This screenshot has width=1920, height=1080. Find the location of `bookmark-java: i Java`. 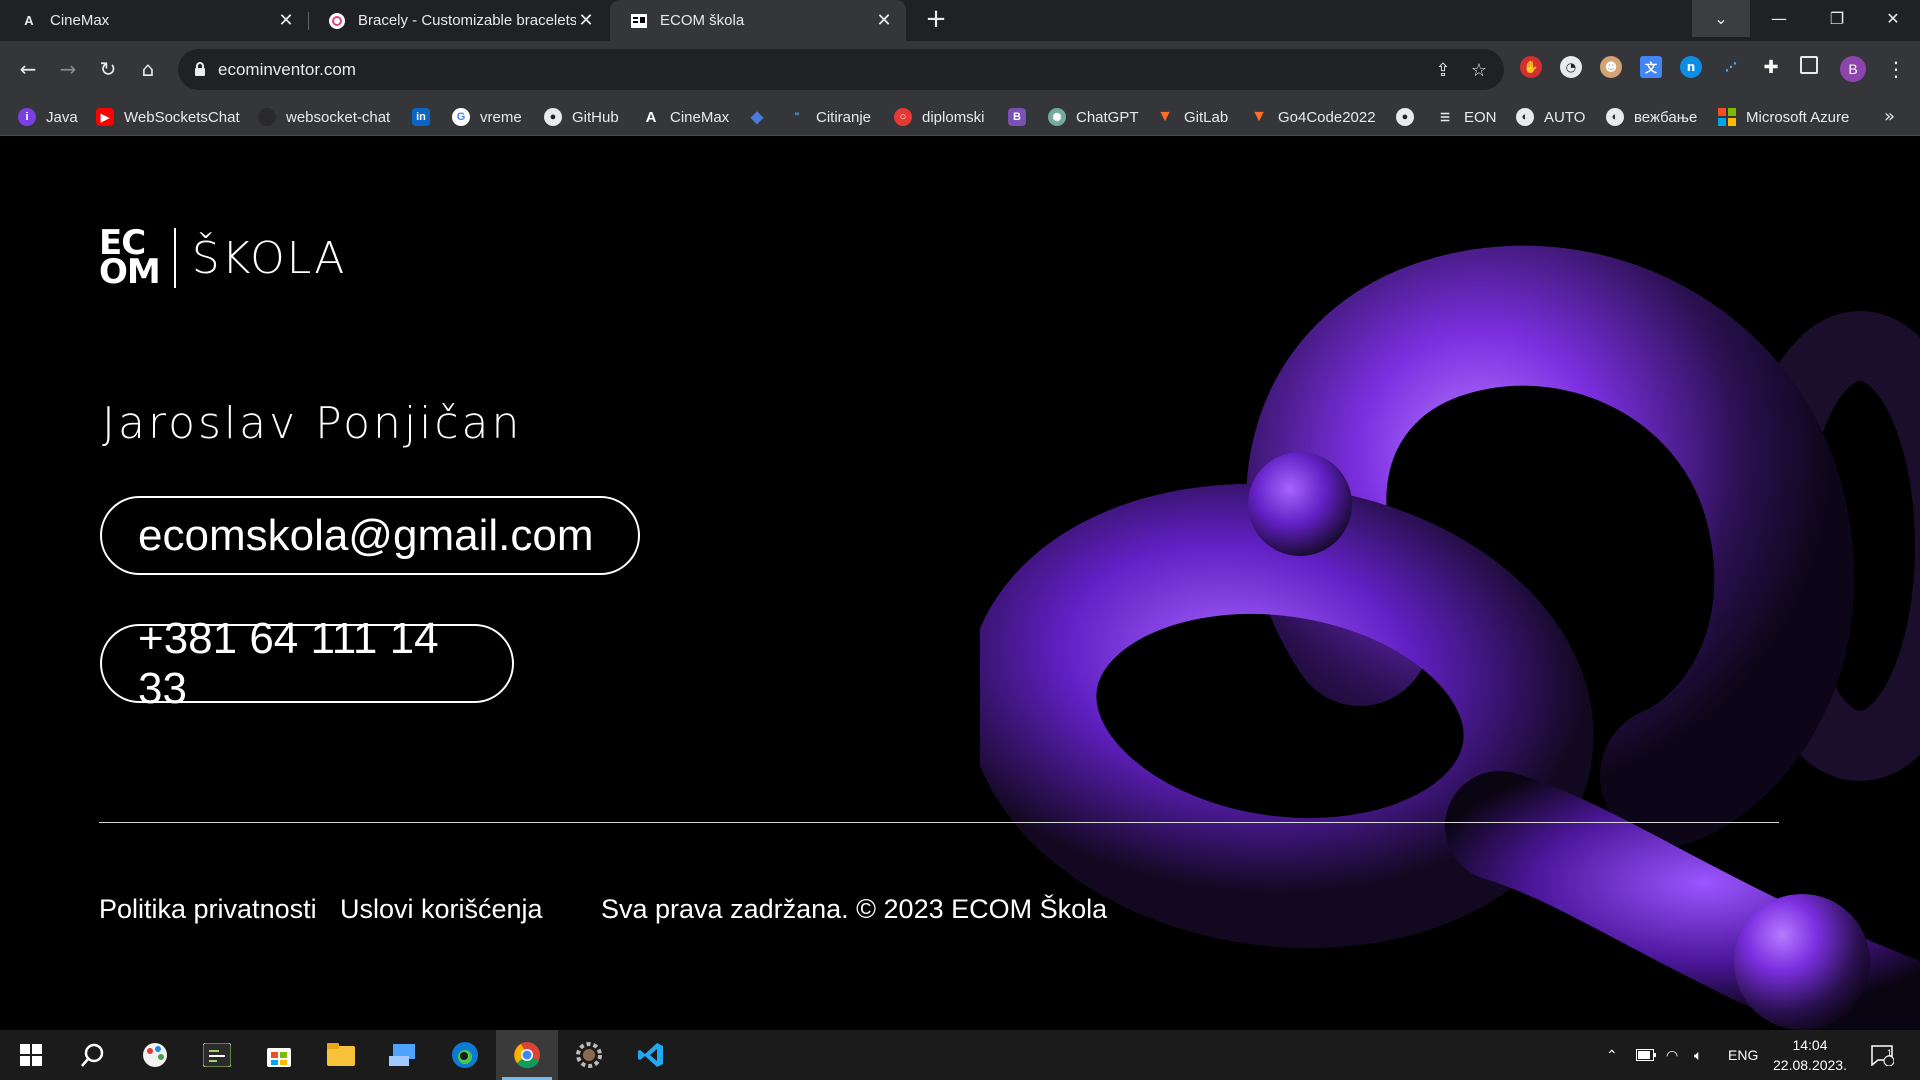

bookmark-java: i Java is located at coordinates (48, 117).